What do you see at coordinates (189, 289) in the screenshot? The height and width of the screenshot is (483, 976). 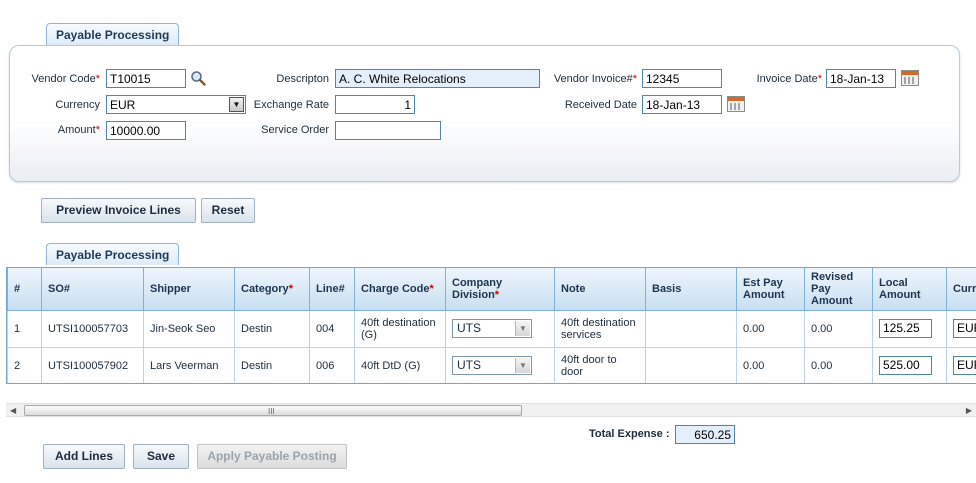 I see `col-header-shipper: Shipper` at bounding box center [189, 289].